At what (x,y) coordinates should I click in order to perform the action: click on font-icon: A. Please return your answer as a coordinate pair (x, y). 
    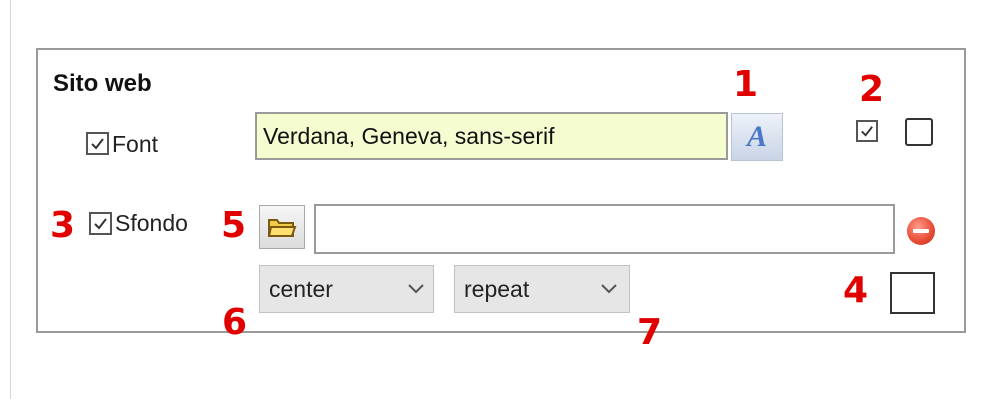
    Looking at the image, I should click on (757, 136).